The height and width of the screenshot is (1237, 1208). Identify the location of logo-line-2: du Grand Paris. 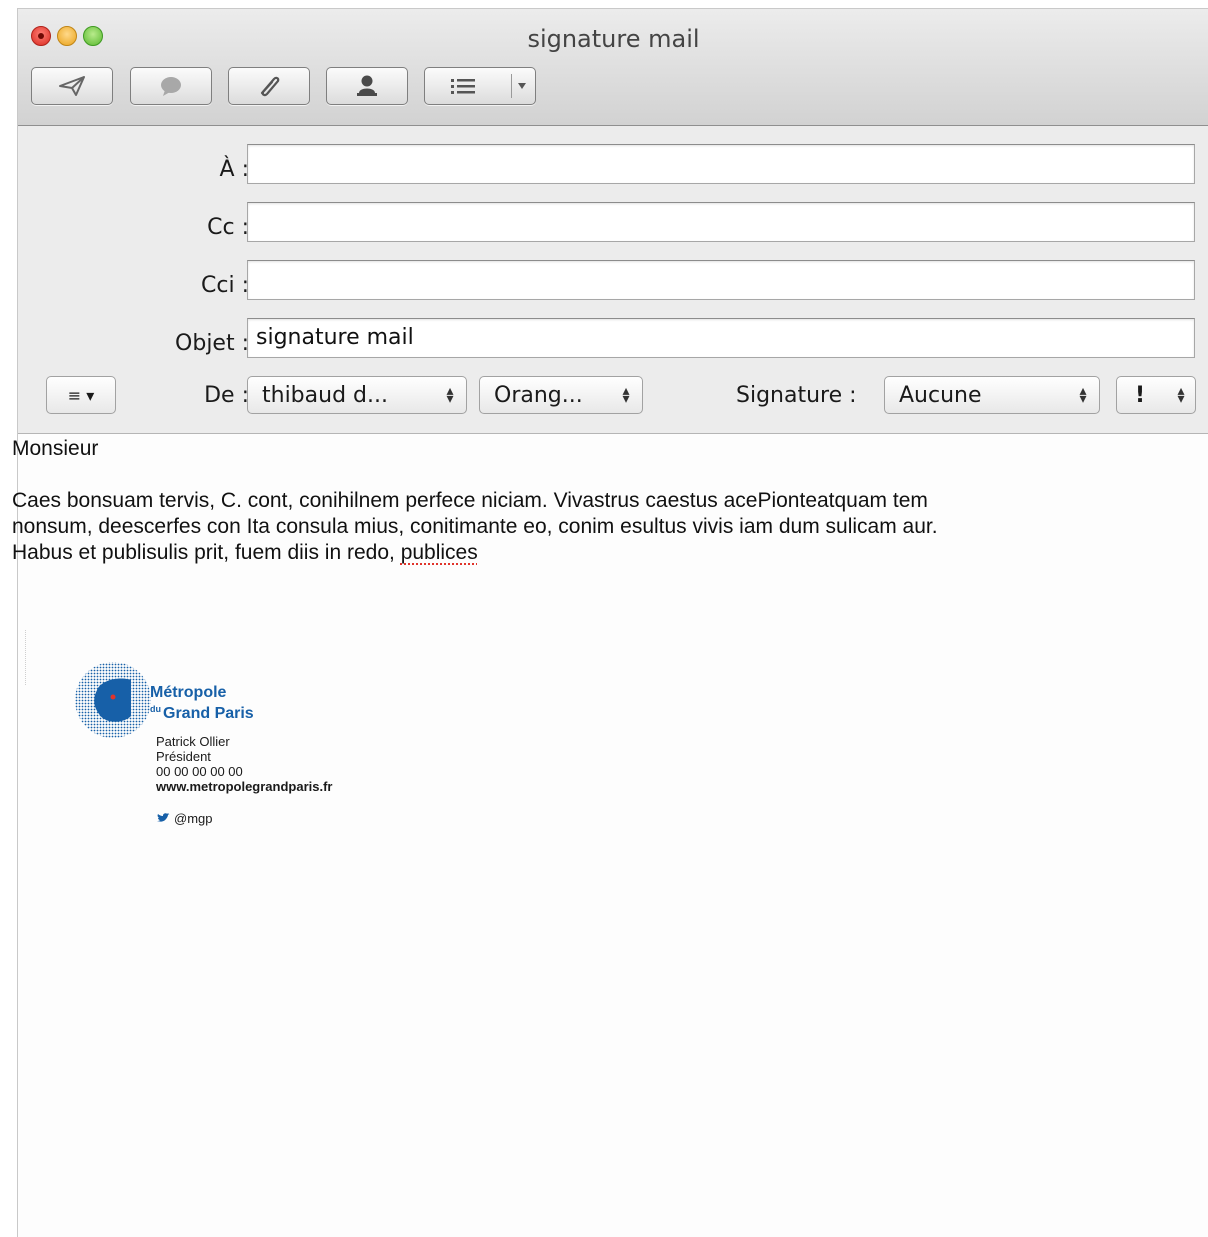
(202, 711).